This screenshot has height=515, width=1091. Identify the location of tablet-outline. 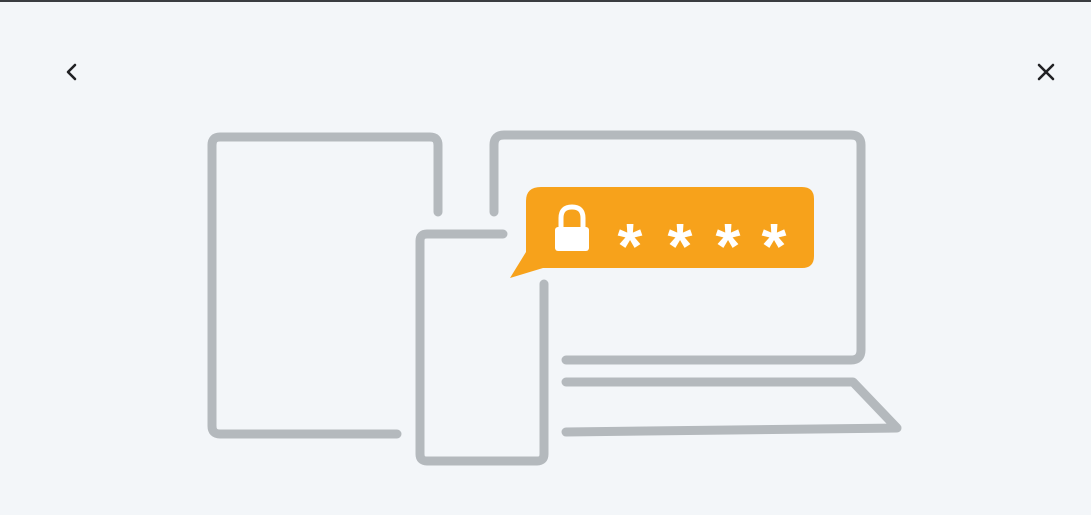
(325, 285).